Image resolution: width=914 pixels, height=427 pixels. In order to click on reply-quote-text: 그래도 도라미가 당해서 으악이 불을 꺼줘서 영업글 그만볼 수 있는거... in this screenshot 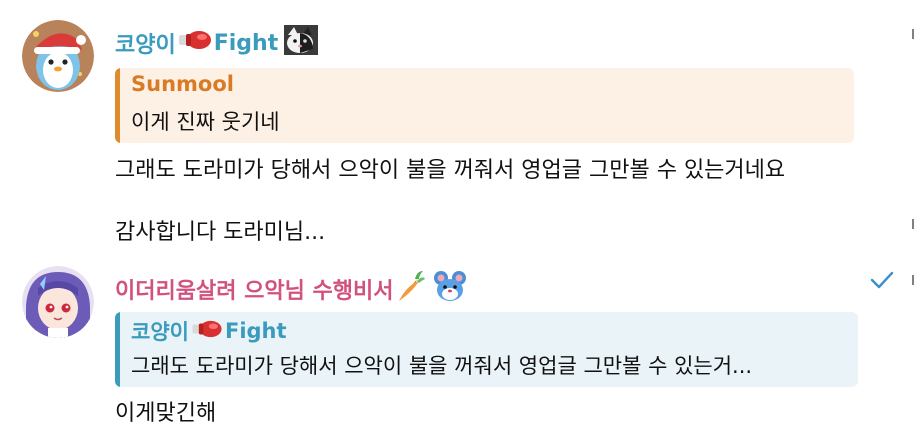, I will do `click(442, 366)`.